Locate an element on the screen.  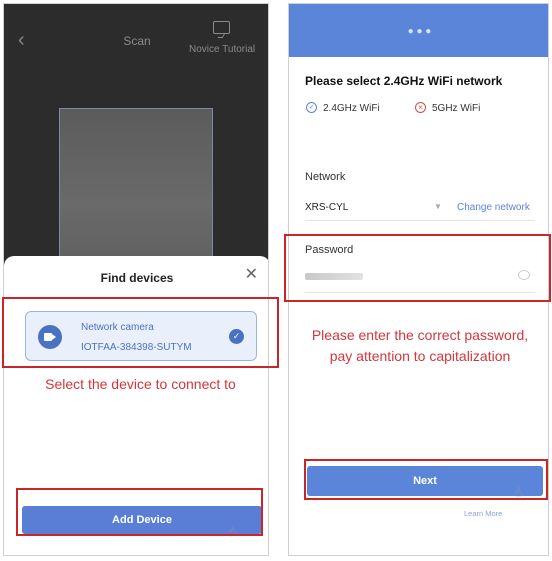
caret-down-icon: ▼ is located at coordinates (438, 206).